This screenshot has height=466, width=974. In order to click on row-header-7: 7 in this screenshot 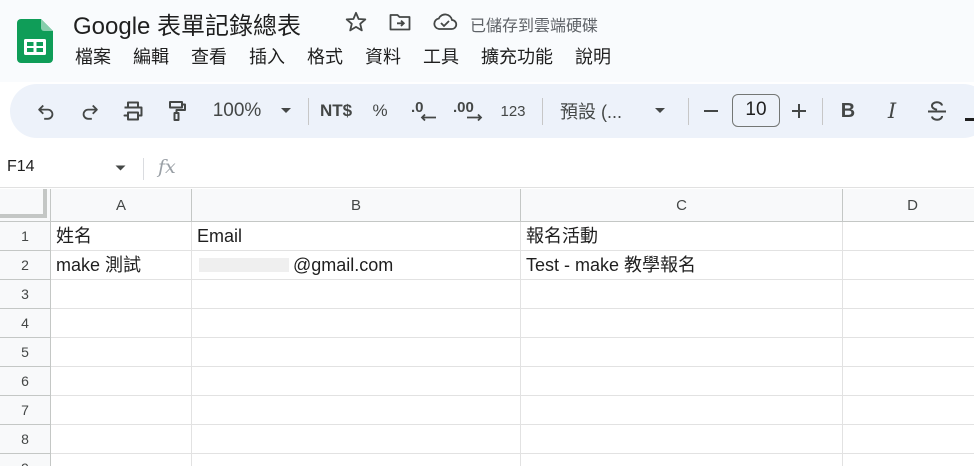, I will do `click(25, 410)`.